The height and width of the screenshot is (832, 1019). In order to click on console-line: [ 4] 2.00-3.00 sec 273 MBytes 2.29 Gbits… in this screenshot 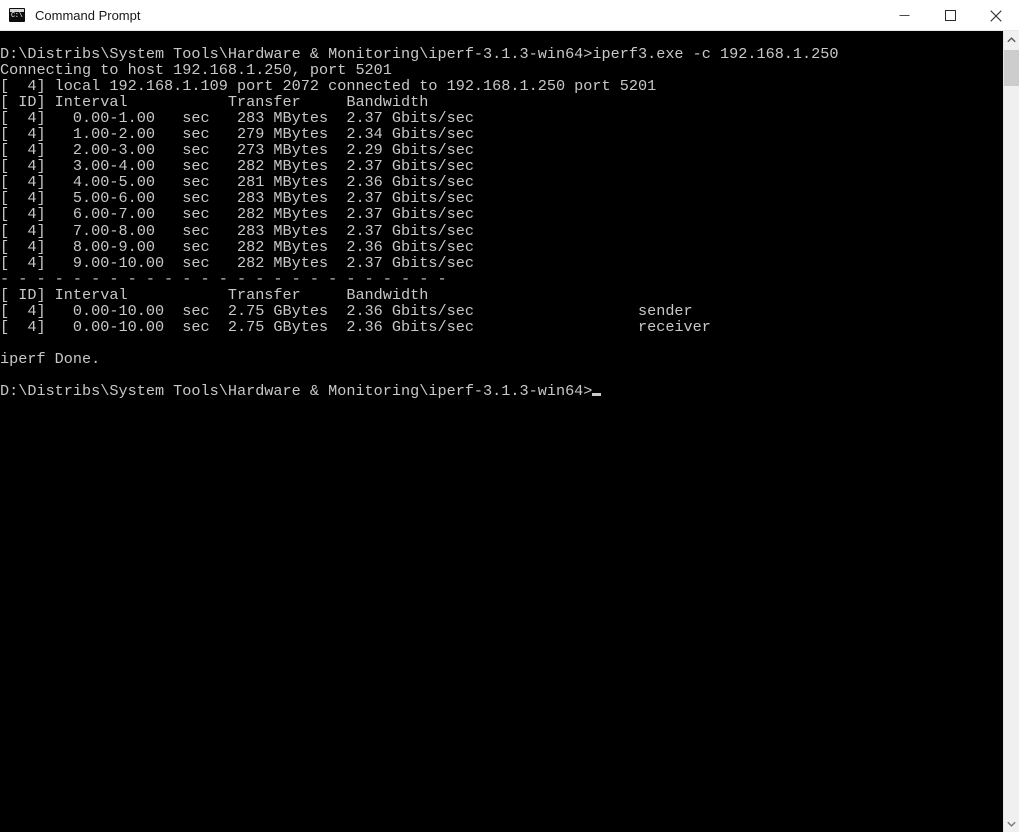, I will do `click(237, 150)`.